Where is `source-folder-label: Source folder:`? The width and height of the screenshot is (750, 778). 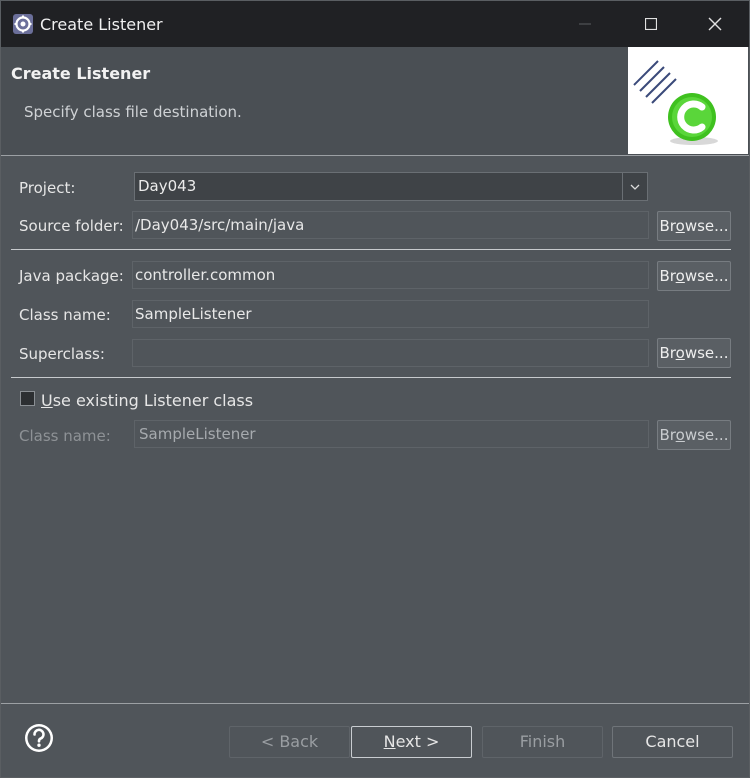 source-folder-label: Source folder: is located at coordinates (71, 226).